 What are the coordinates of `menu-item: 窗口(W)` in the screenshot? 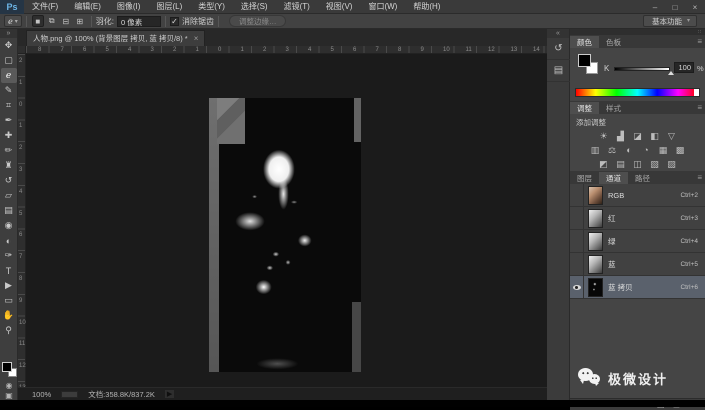 It's located at (382, 7).